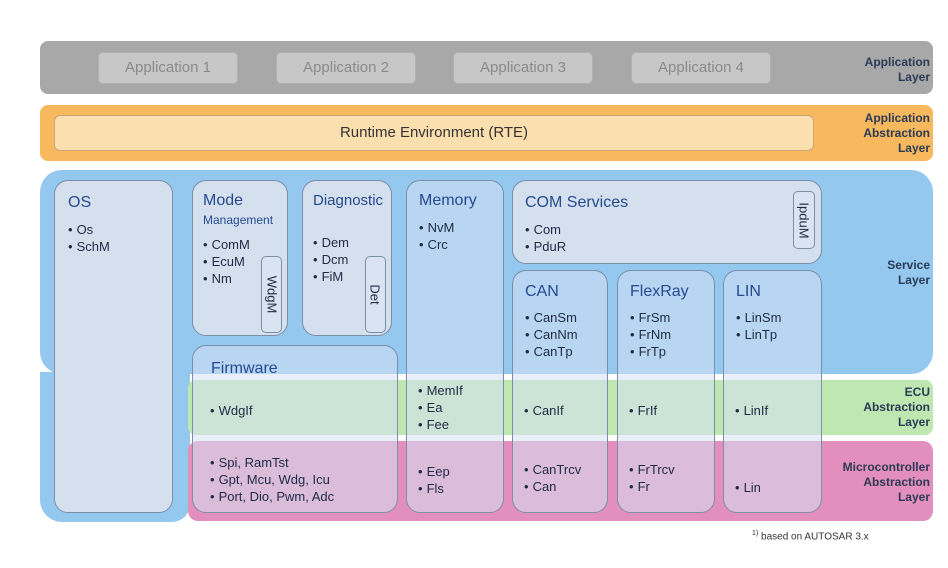 The width and height of the screenshot is (948, 568). I want to click on can-ecu-items: CanIf, so click(544, 410).